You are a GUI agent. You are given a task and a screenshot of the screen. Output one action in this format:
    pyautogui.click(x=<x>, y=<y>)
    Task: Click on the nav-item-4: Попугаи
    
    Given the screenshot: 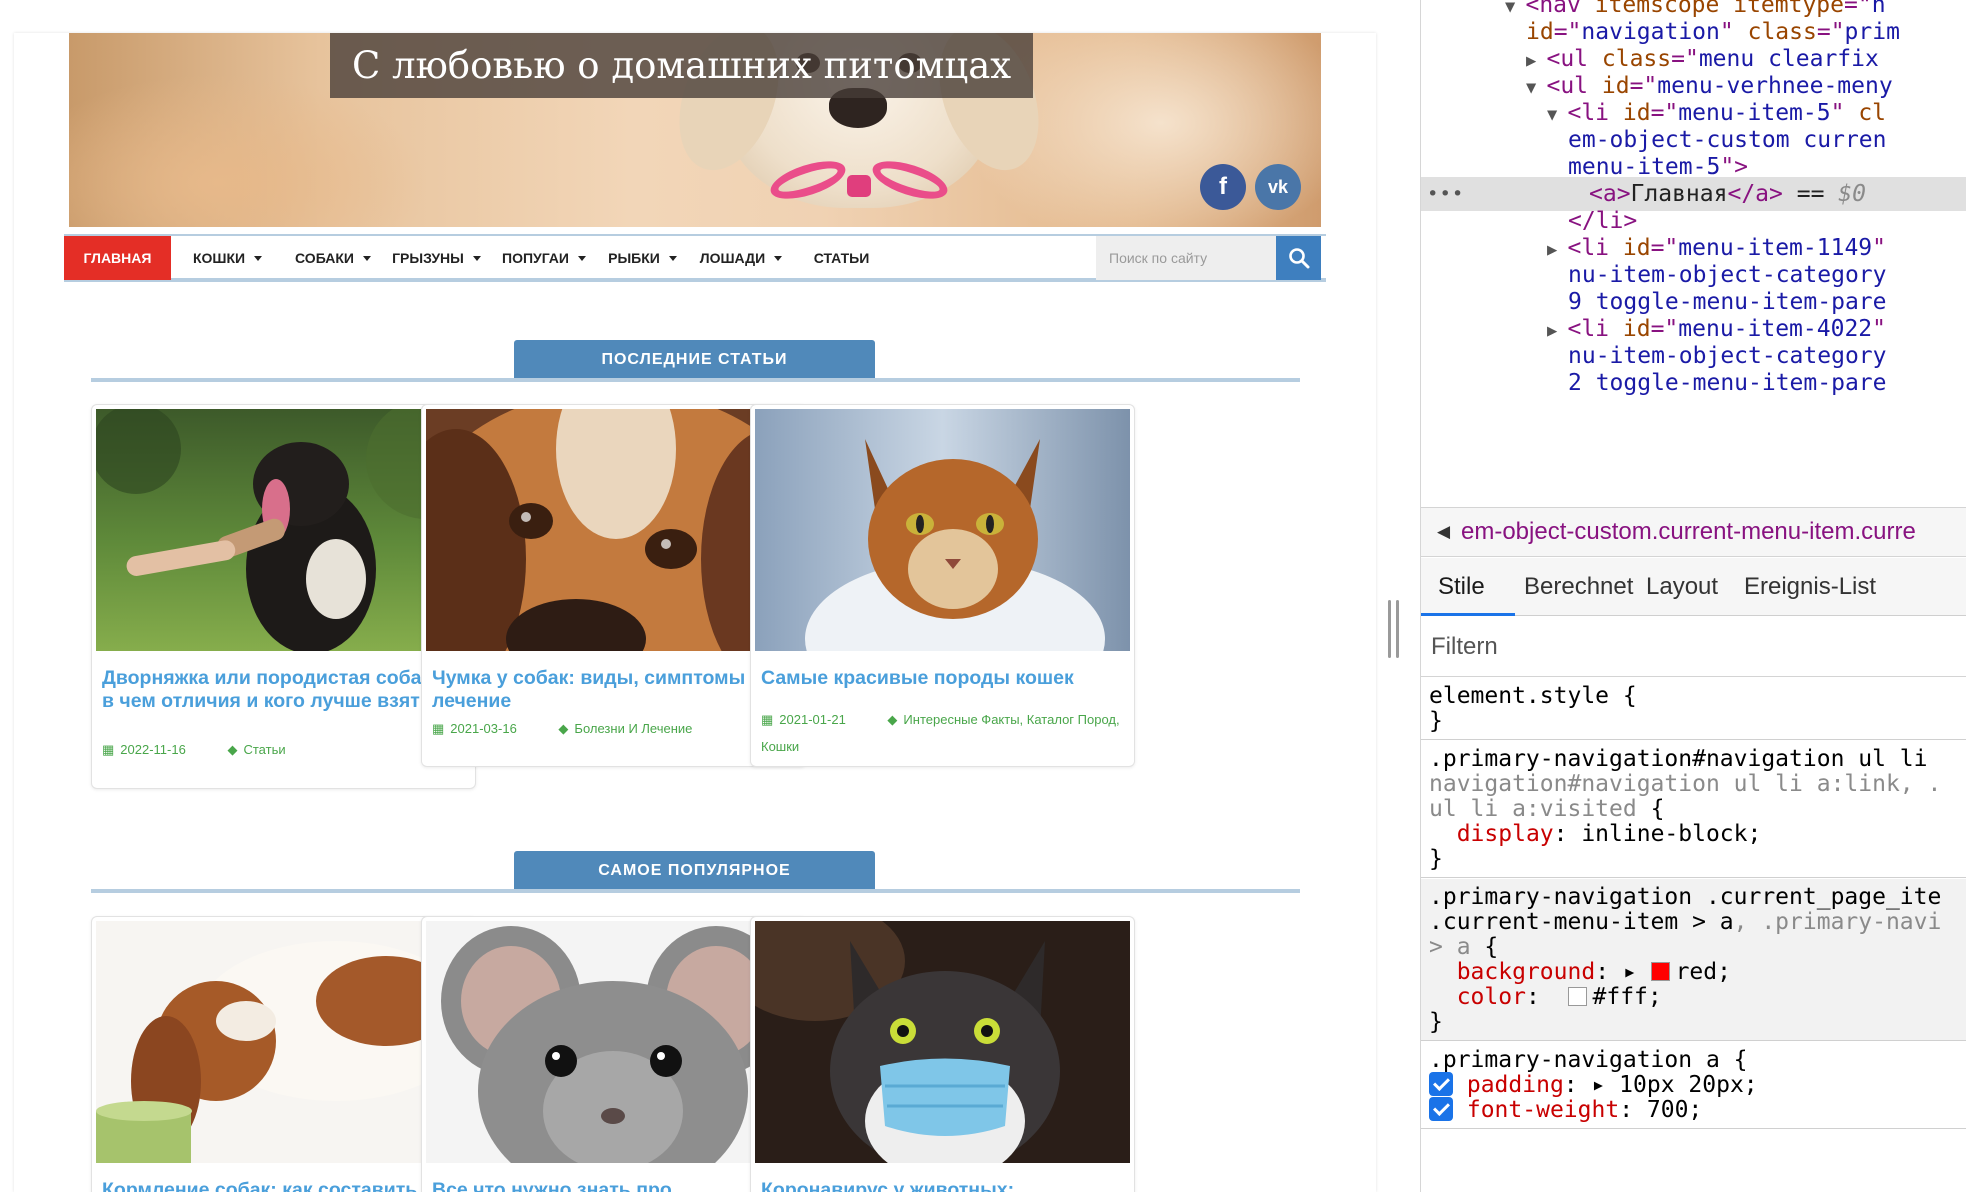 What is the action you would take?
    pyautogui.click(x=544, y=258)
    